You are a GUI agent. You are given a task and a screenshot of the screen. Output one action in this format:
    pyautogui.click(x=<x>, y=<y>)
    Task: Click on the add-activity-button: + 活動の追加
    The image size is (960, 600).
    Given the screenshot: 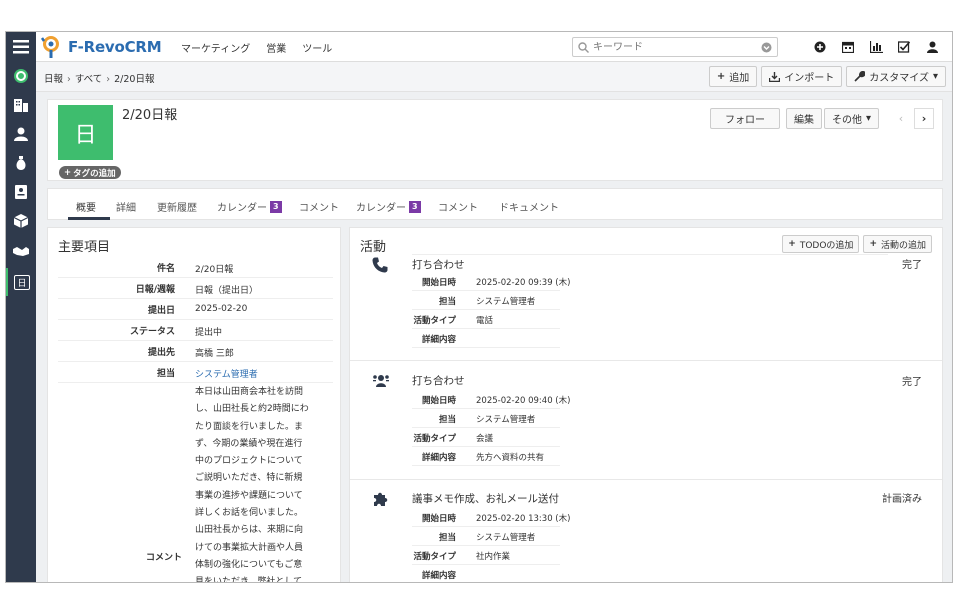 What is the action you would take?
    pyautogui.click(x=897, y=244)
    